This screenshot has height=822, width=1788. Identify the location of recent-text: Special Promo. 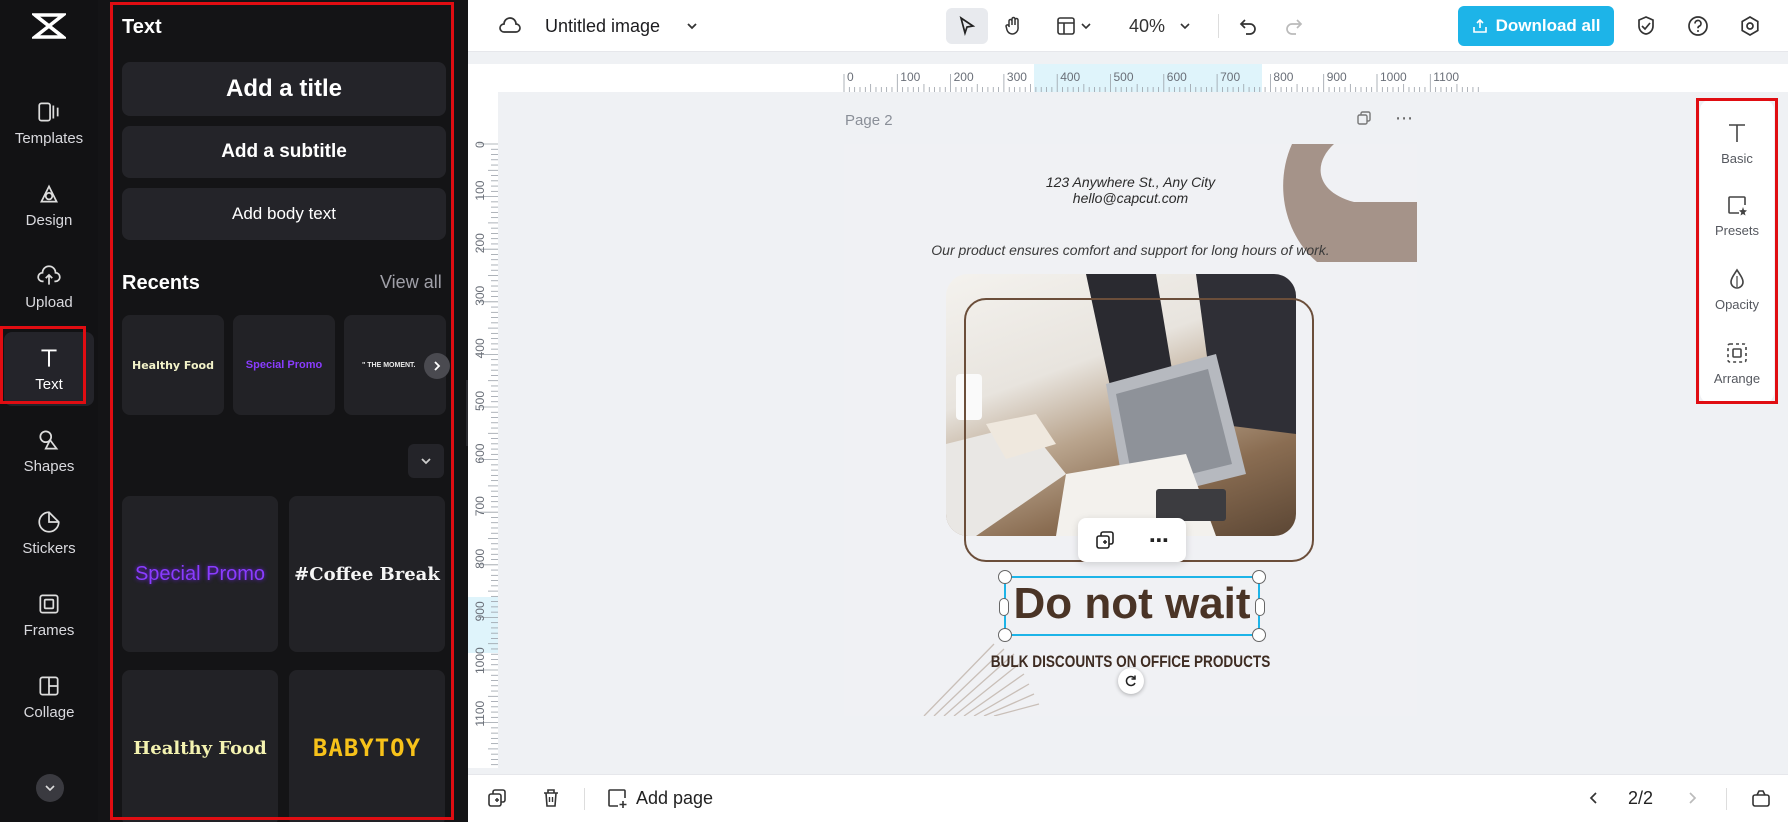
(284, 365).